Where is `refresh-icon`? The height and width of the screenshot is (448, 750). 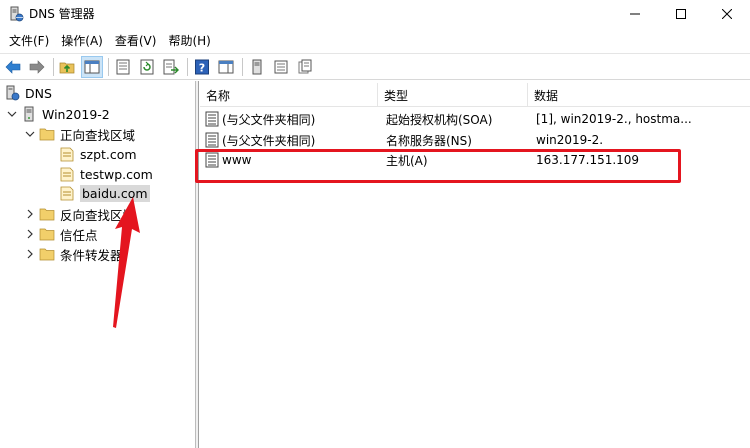 refresh-icon is located at coordinates (147, 66).